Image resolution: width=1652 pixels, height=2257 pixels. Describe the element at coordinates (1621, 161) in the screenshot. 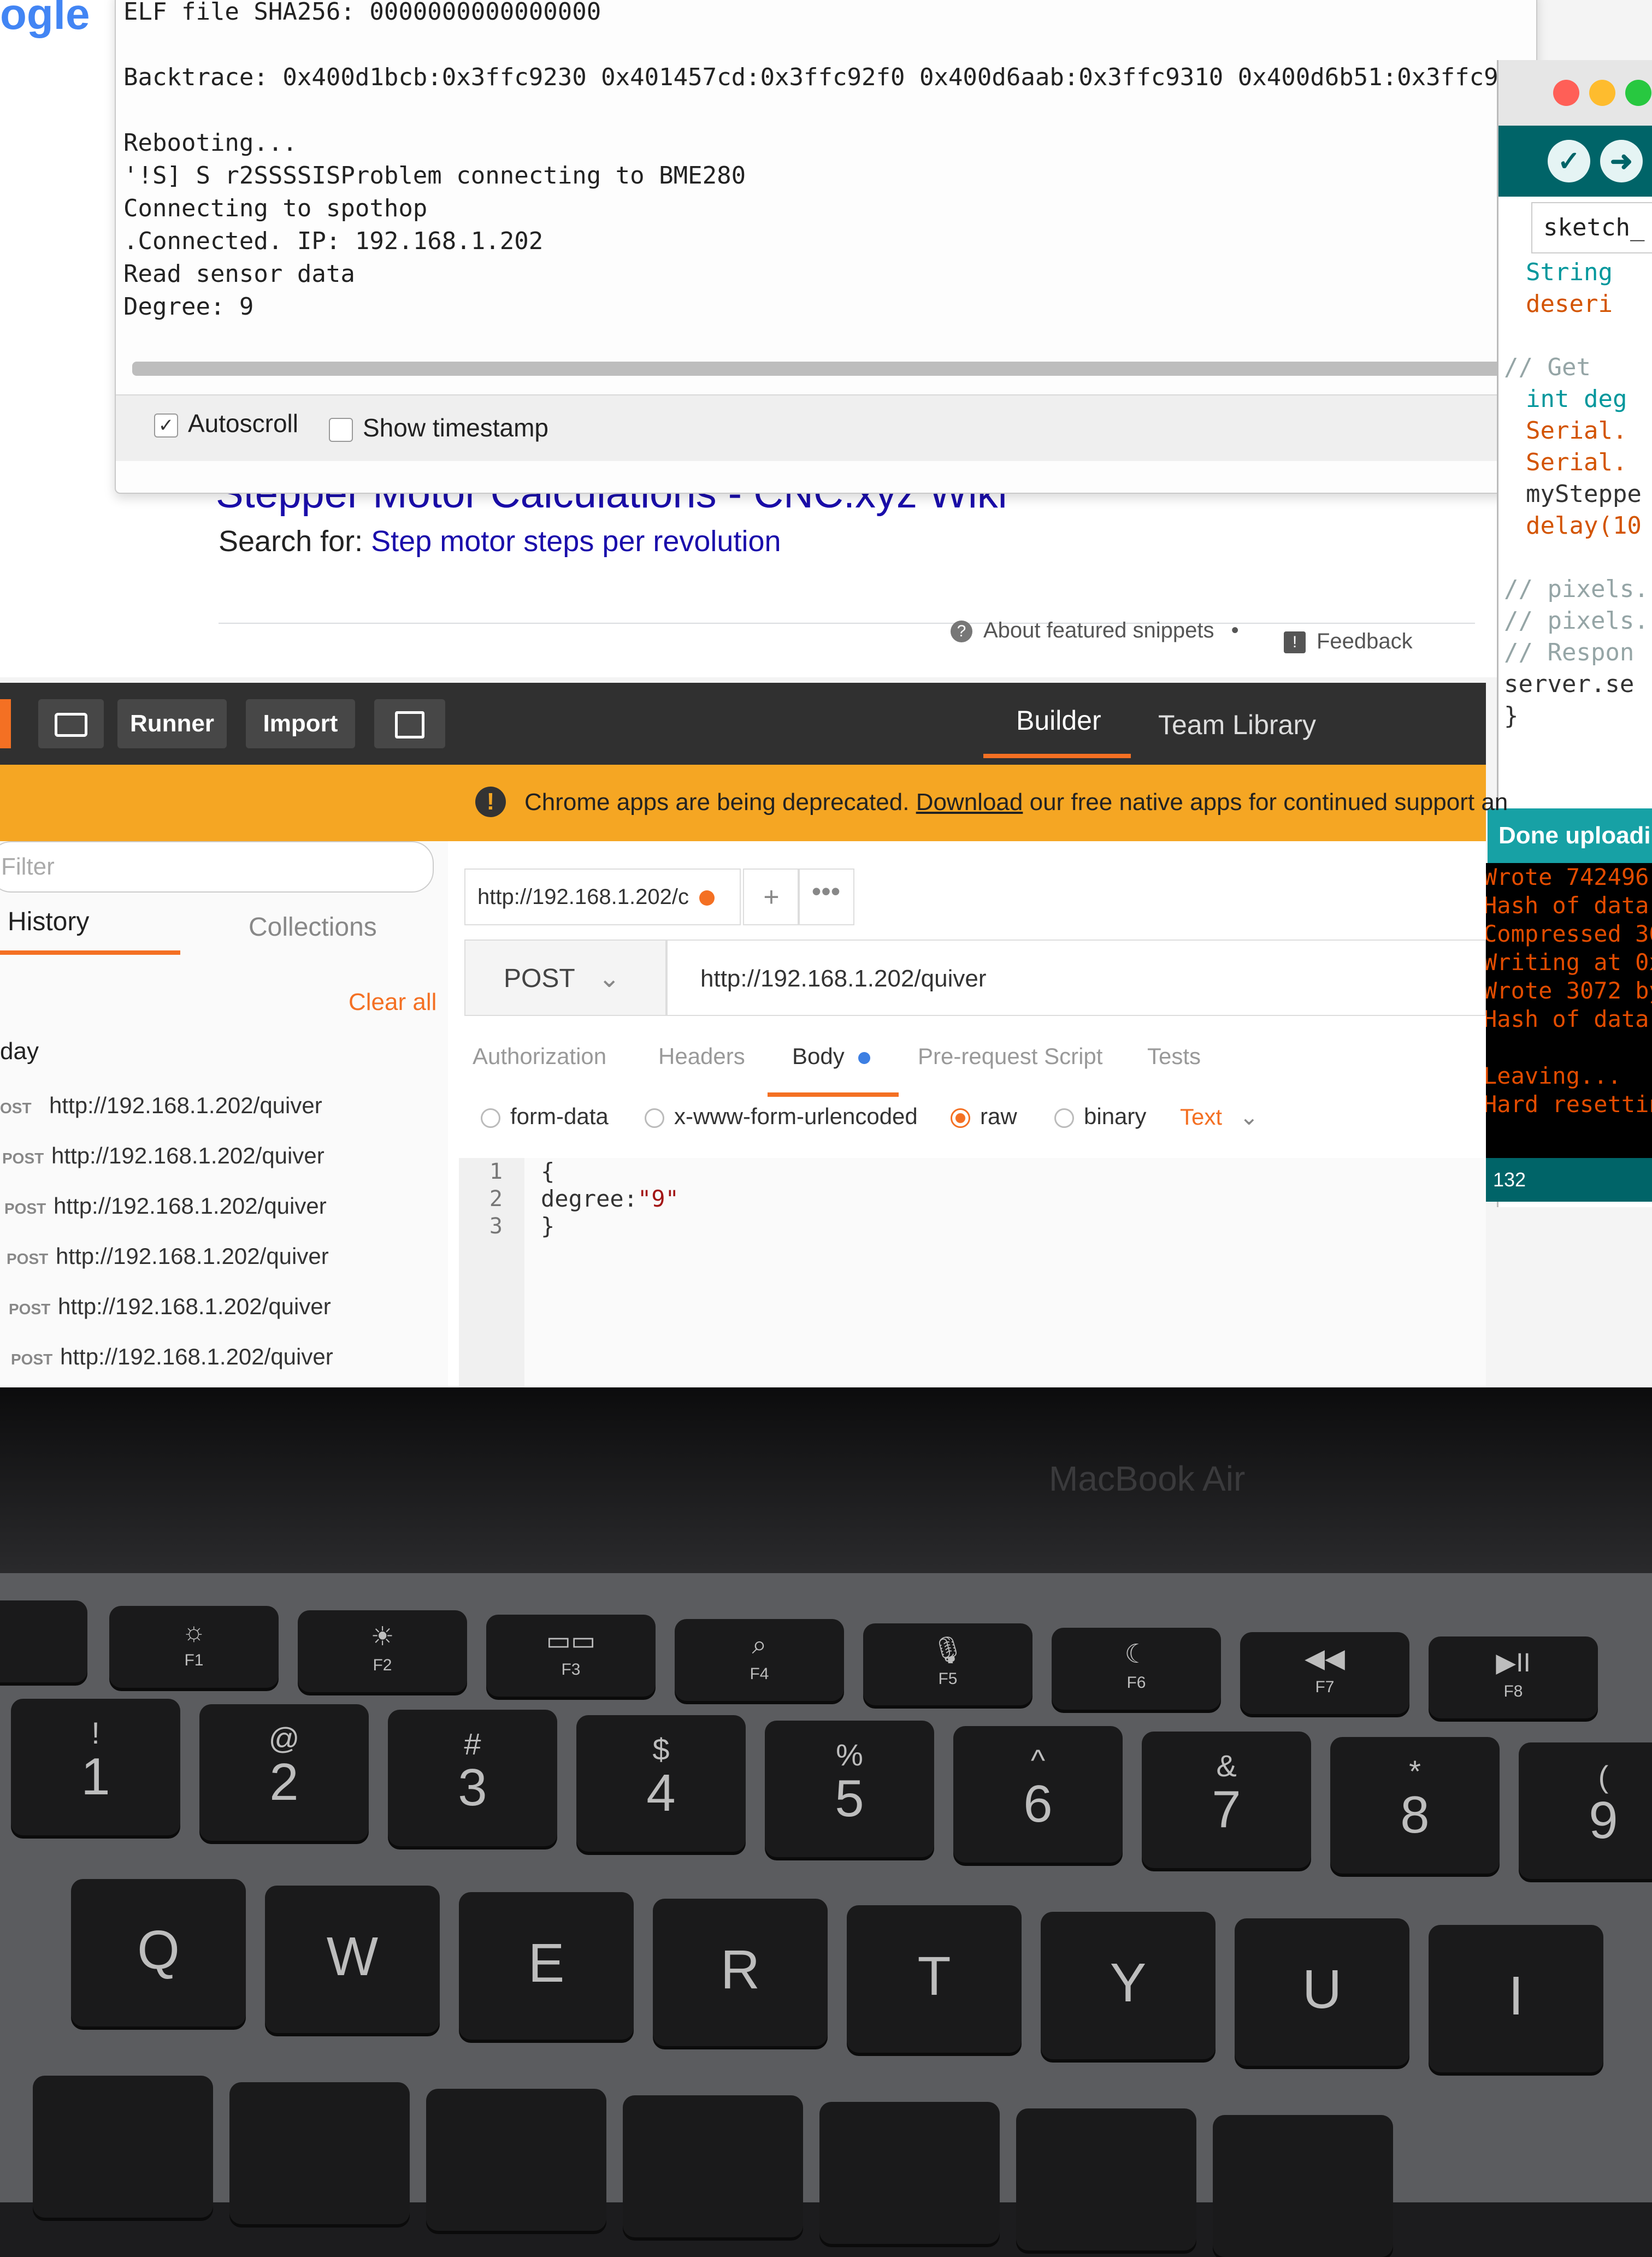

I see `upload-button: ➜` at that location.